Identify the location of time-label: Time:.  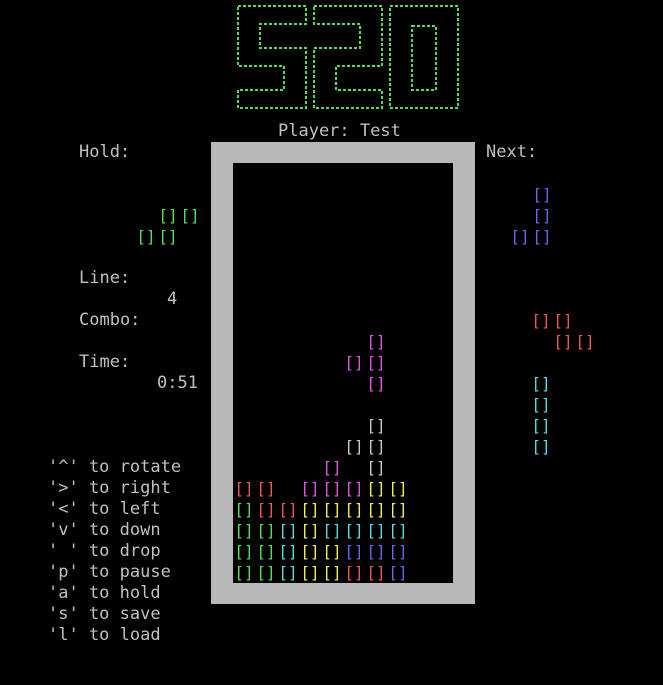
(105, 362).